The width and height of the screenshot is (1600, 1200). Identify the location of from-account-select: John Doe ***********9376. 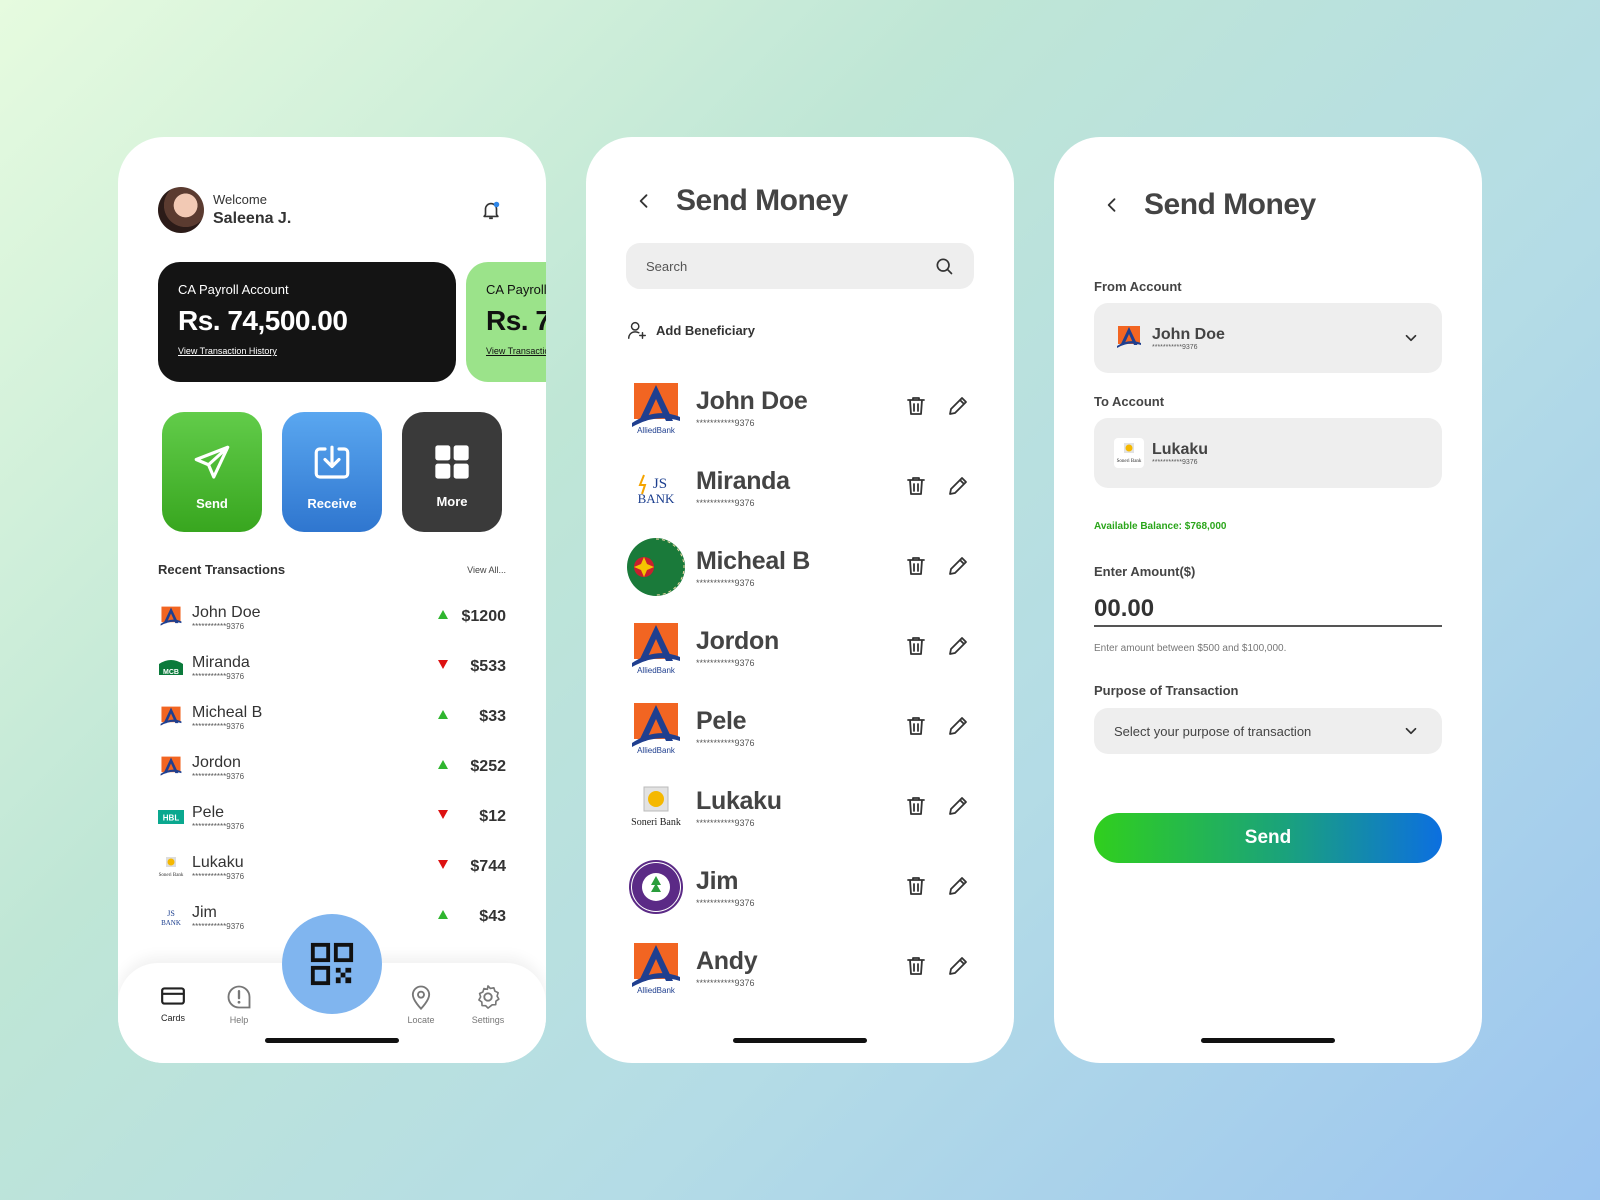
(1268, 338).